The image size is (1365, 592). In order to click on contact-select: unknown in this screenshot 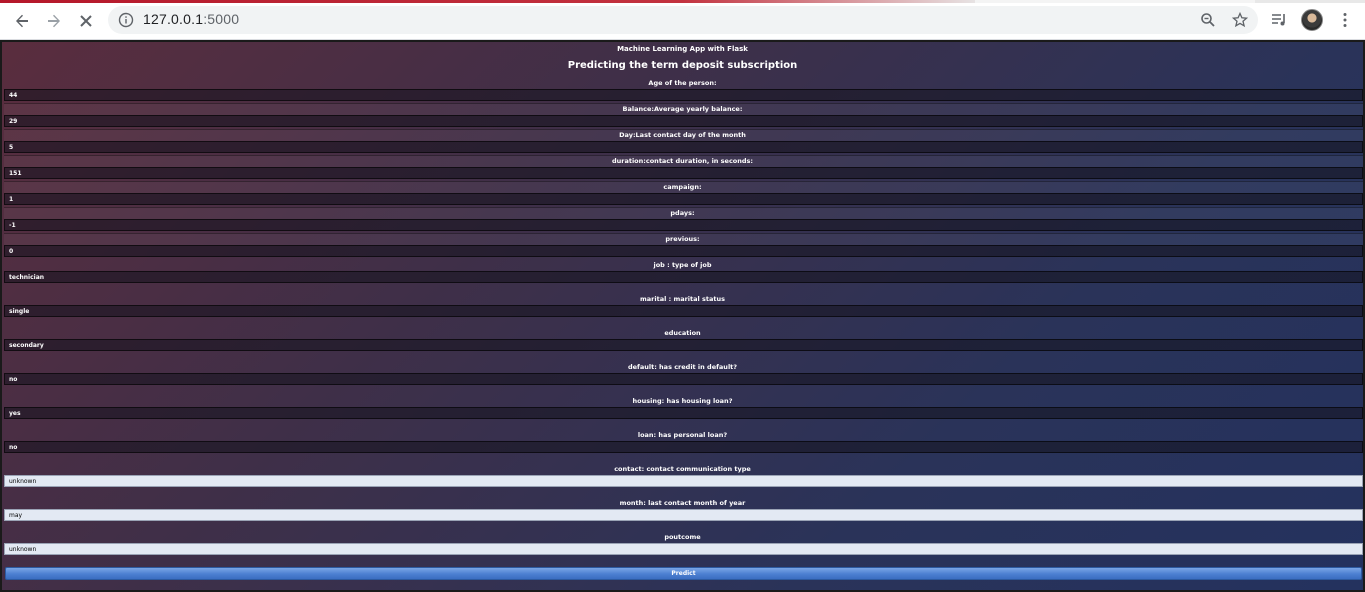, I will do `click(683, 481)`.